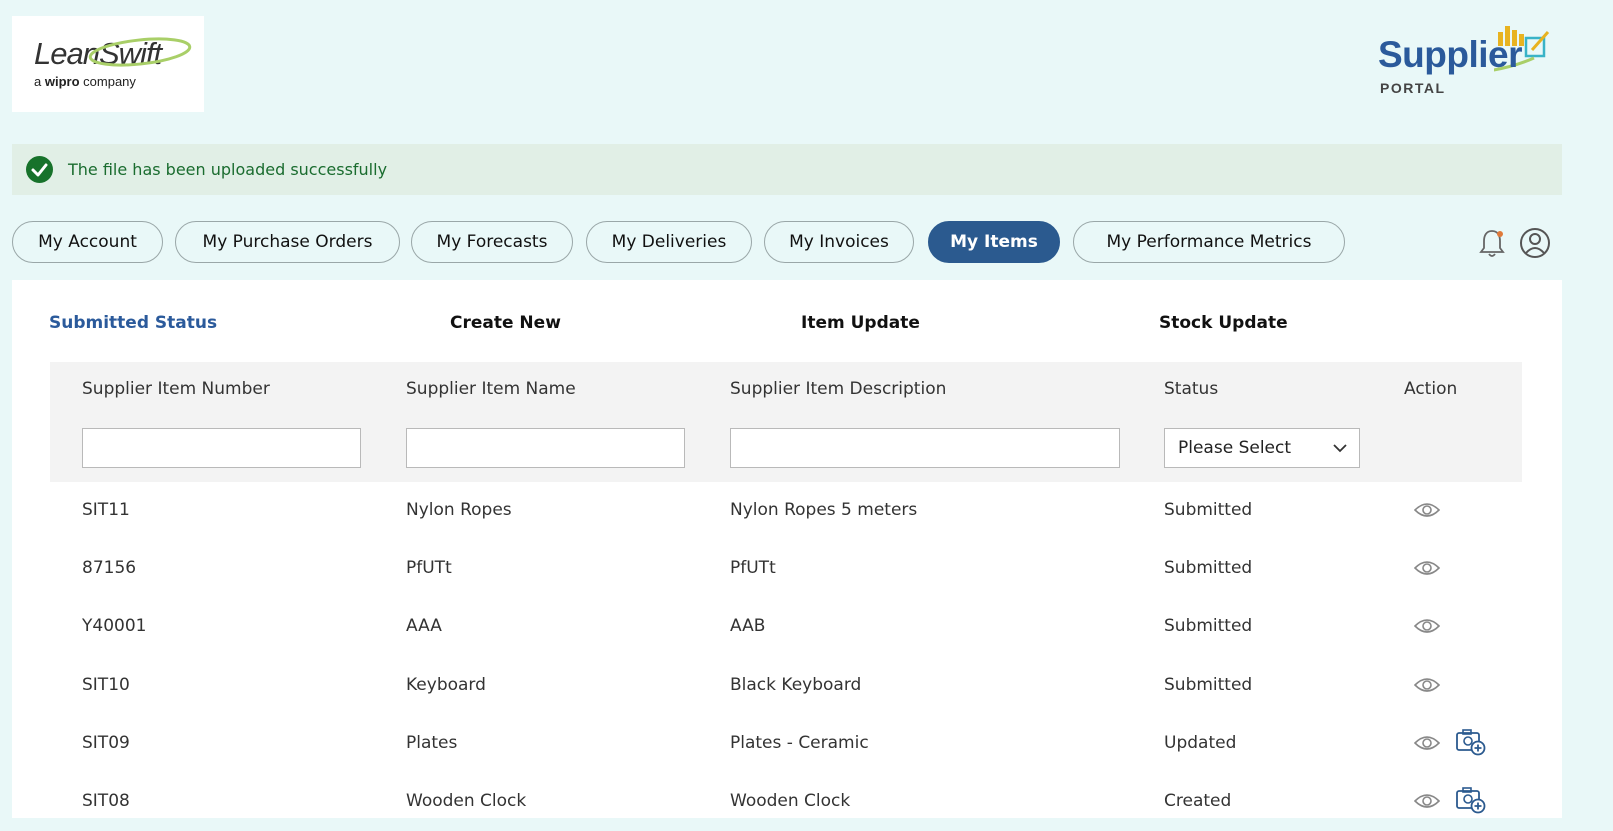 The width and height of the screenshot is (1613, 831). What do you see at coordinates (838, 389) in the screenshot?
I see `col-supplier-item-description: Supplier Item Description` at bounding box center [838, 389].